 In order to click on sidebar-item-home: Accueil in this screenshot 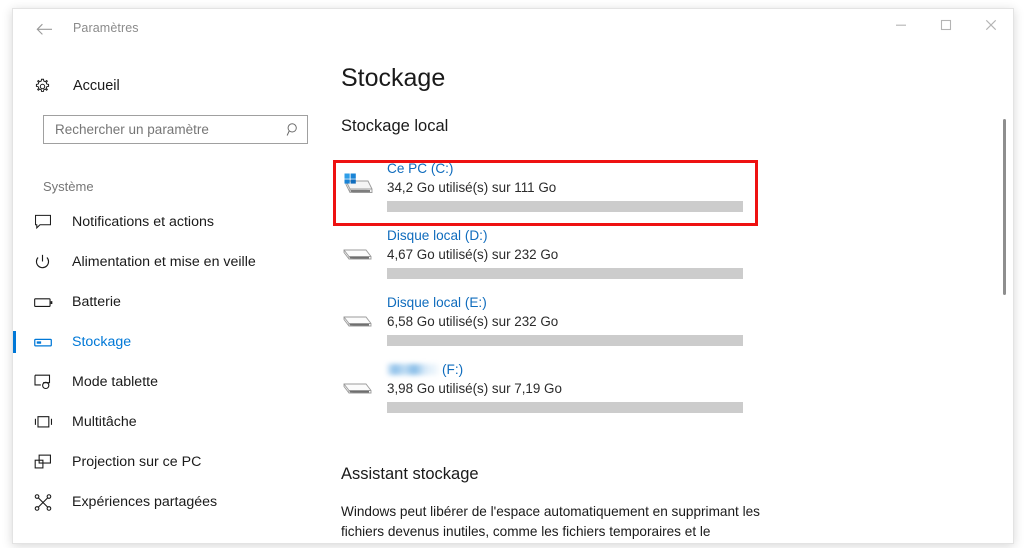, I will do `click(164, 86)`.